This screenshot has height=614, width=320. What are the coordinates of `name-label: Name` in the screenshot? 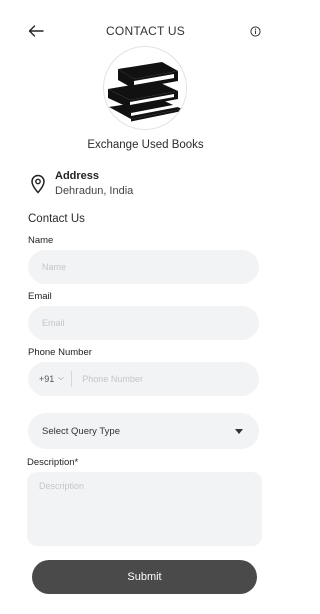 It's located at (41, 240).